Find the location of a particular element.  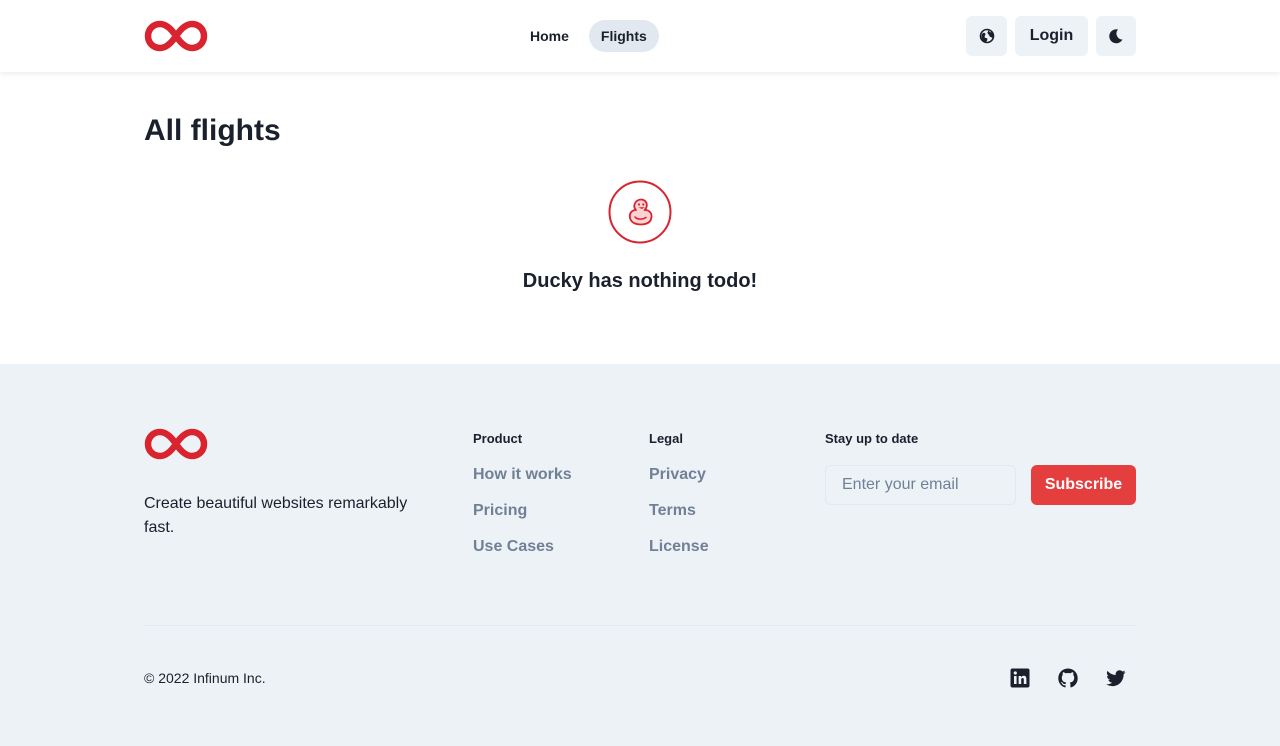

copyright-text: © 2022 Infinum Inc. is located at coordinates (205, 678).